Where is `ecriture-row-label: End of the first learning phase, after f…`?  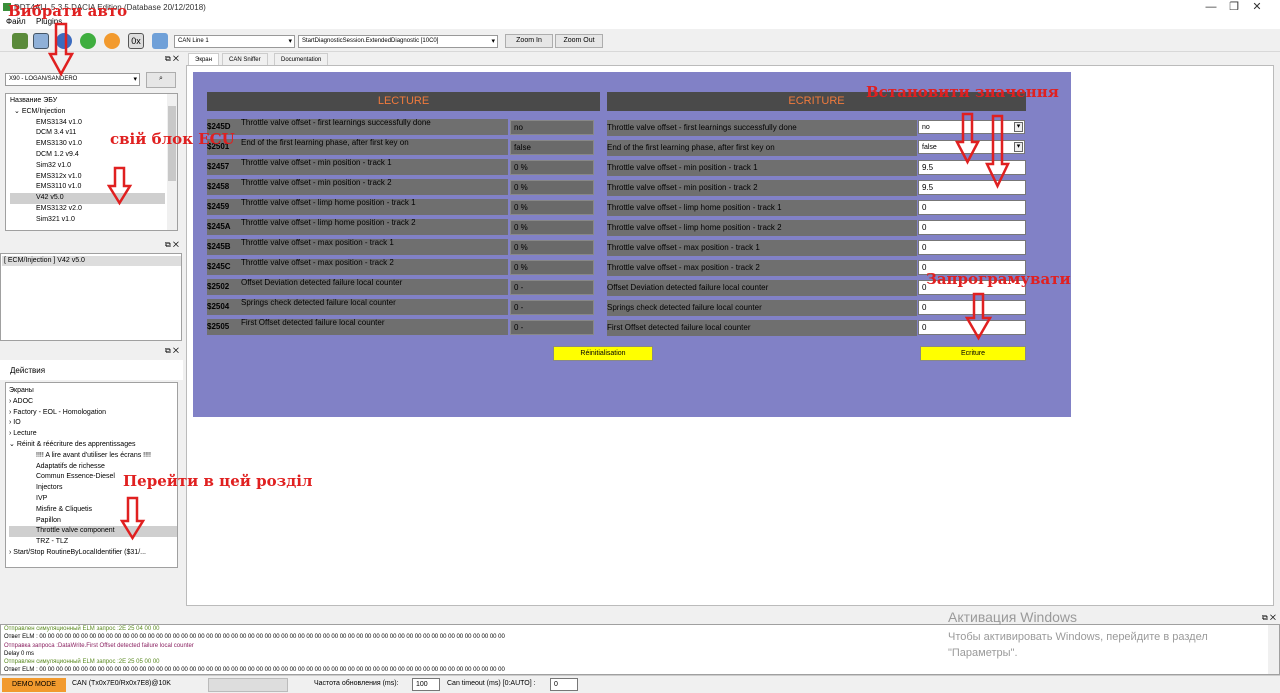 ecriture-row-label: End of the first learning phase, after f… is located at coordinates (762, 148).